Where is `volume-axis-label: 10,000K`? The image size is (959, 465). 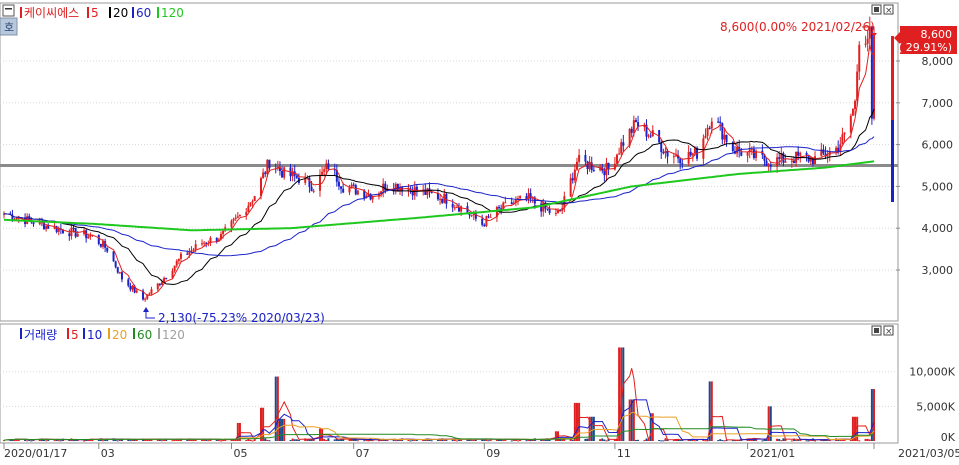
volume-axis-label: 10,000K is located at coordinates (932, 372).